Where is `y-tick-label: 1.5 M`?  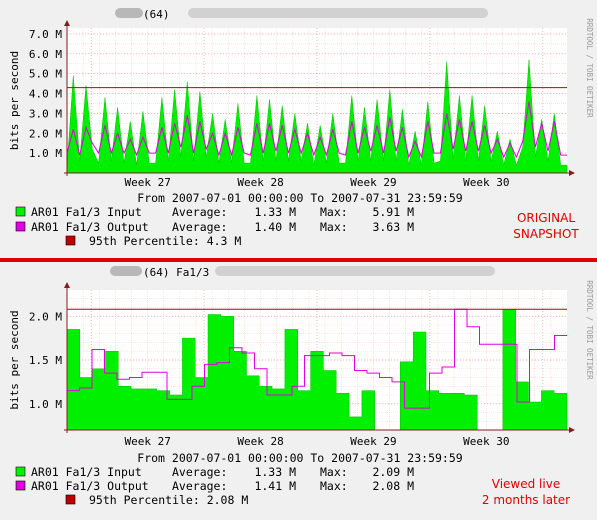
y-tick-label: 1.5 M is located at coordinates (45, 360).